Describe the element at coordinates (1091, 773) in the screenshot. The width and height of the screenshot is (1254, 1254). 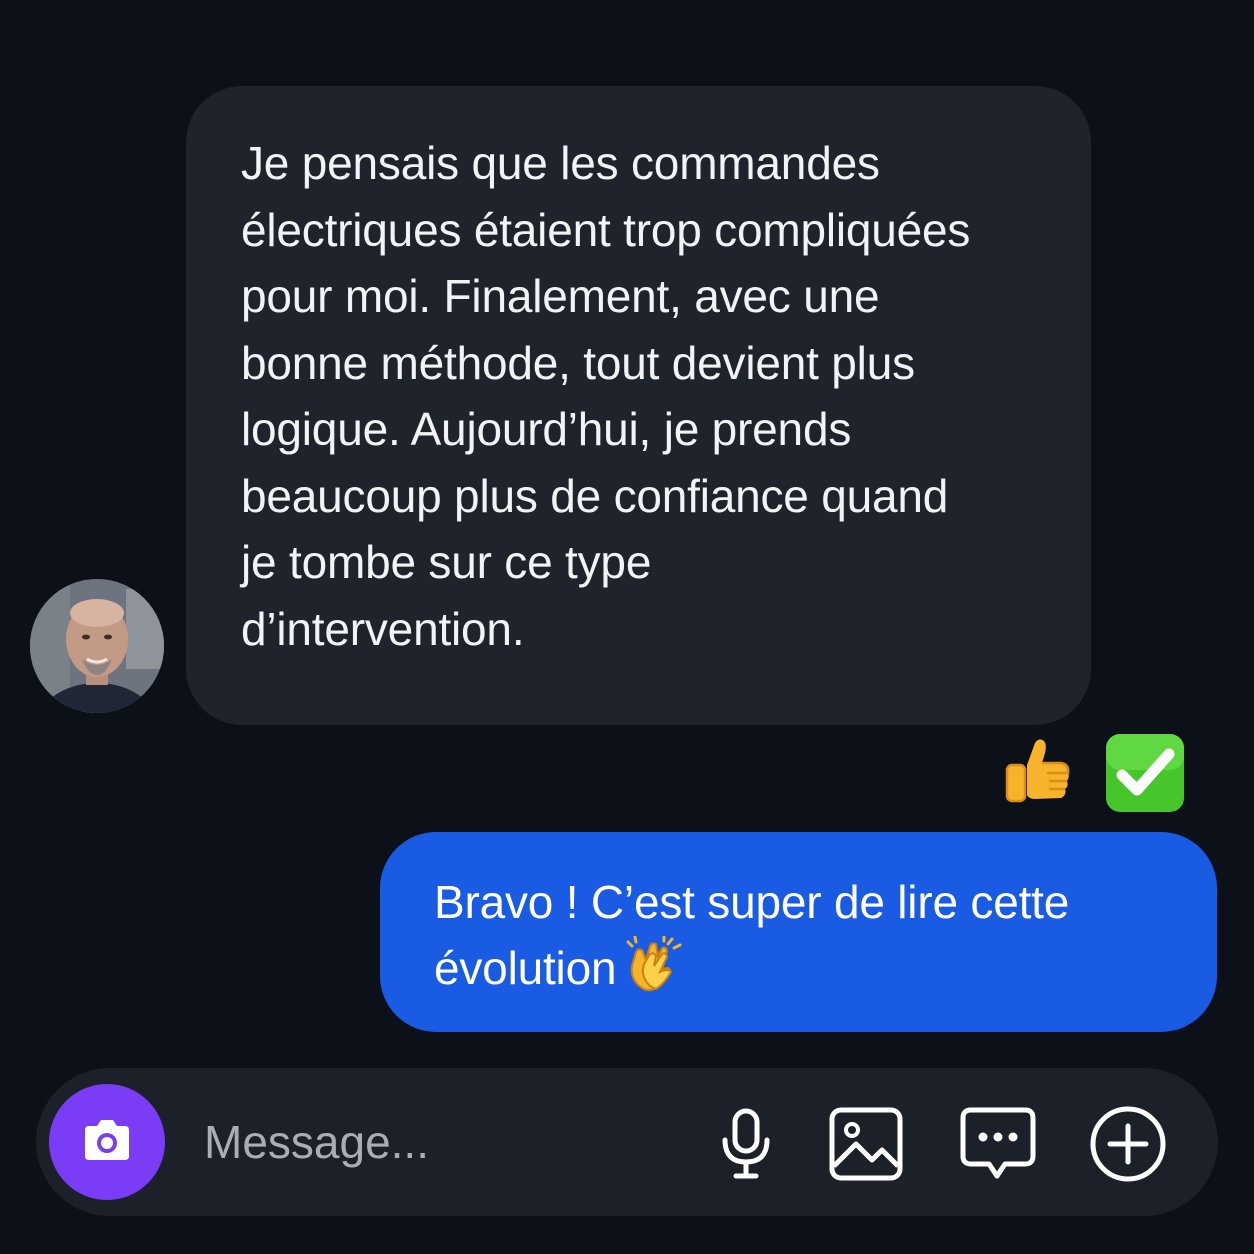
I see `message-reactions` at that location.